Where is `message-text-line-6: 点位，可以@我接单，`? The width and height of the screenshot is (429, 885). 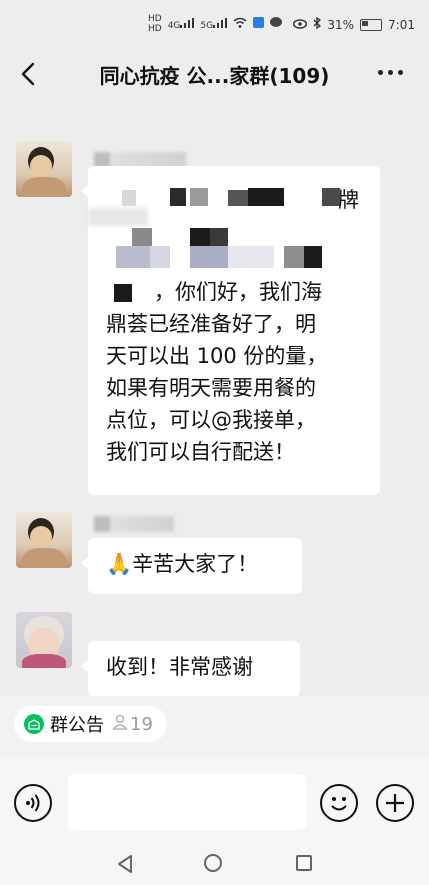
message-text-line-6: 点位，可以@我接单， is located at coordinates (211, 420).